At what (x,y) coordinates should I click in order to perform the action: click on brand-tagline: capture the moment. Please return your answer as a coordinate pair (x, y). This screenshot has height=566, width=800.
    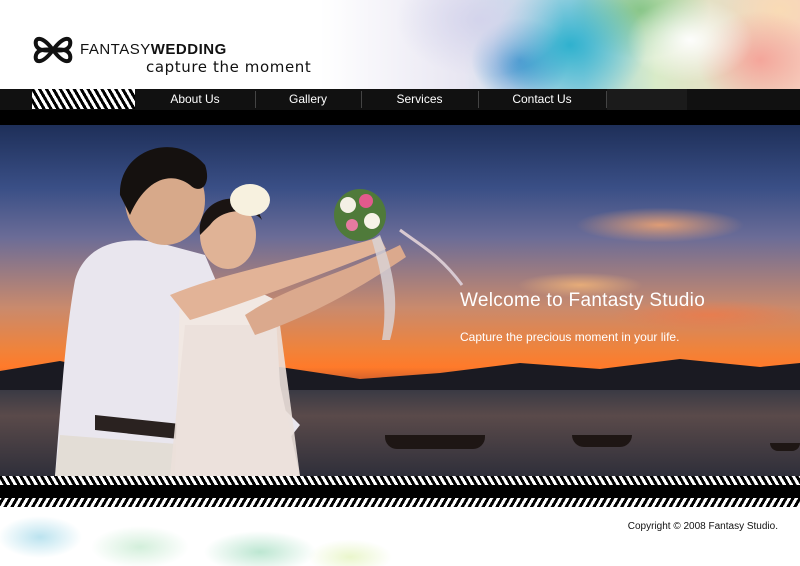
    Looking at the image, I should click on (229, 67).